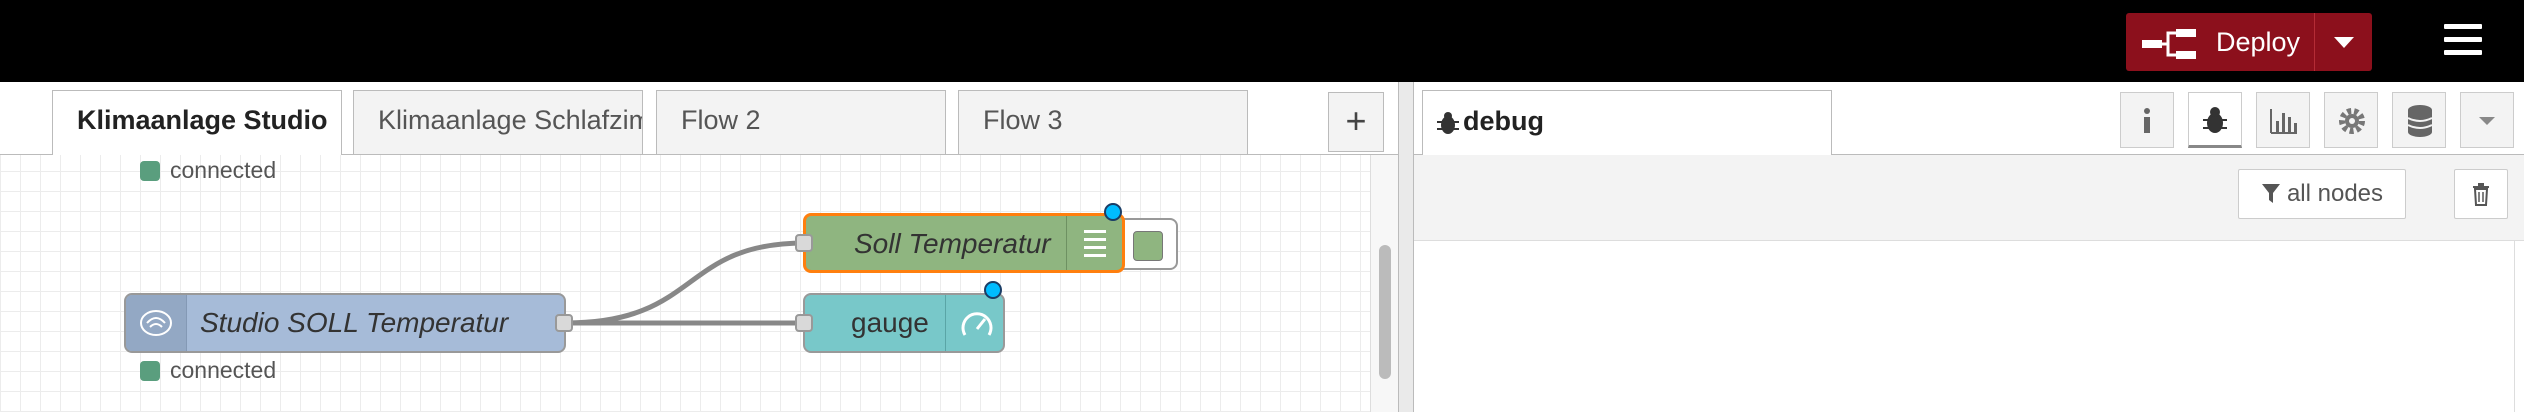 This screenshot has height=412, width=2524. I want to click on gauge-icon, so click(977, 324).